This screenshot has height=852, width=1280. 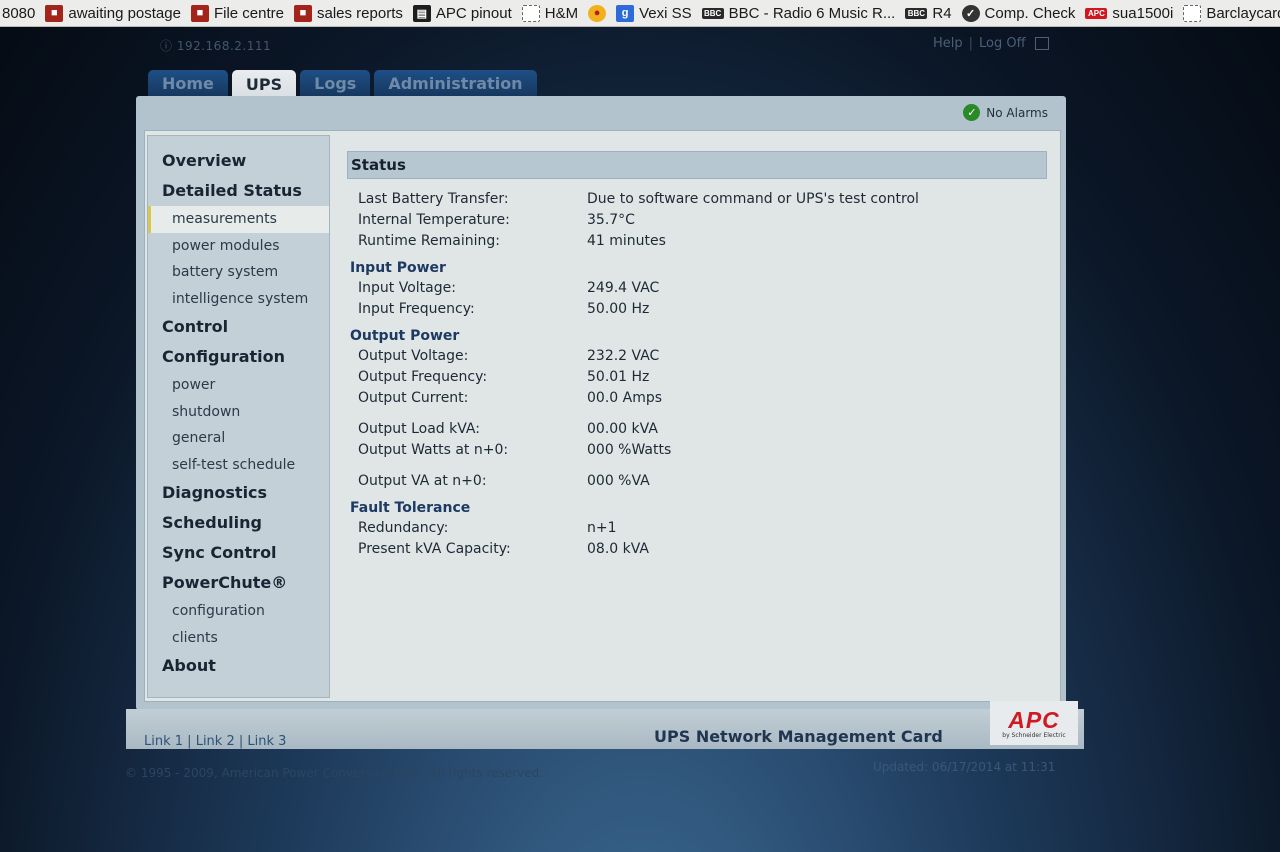 What do you see at coordinates (238, 666) in the screenshot?
I see `sidebar-item-about: About` at bounding box center [238, 666].